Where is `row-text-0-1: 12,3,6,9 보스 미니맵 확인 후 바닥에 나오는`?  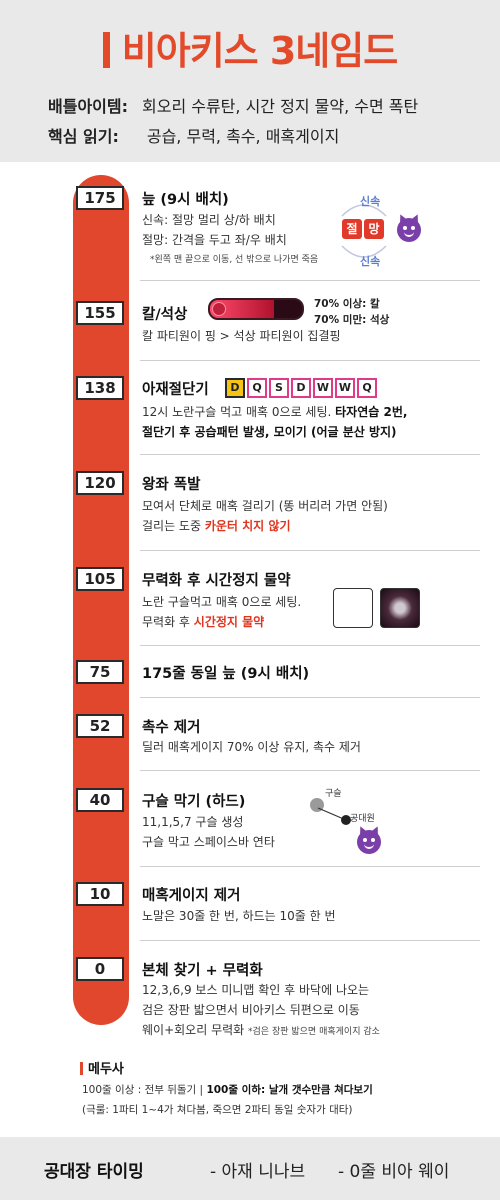
row-text-0-1: 12,3,6,9 보스 미니맵 확인 후 바닥에 나오는 is located at coordinates (256, 990).